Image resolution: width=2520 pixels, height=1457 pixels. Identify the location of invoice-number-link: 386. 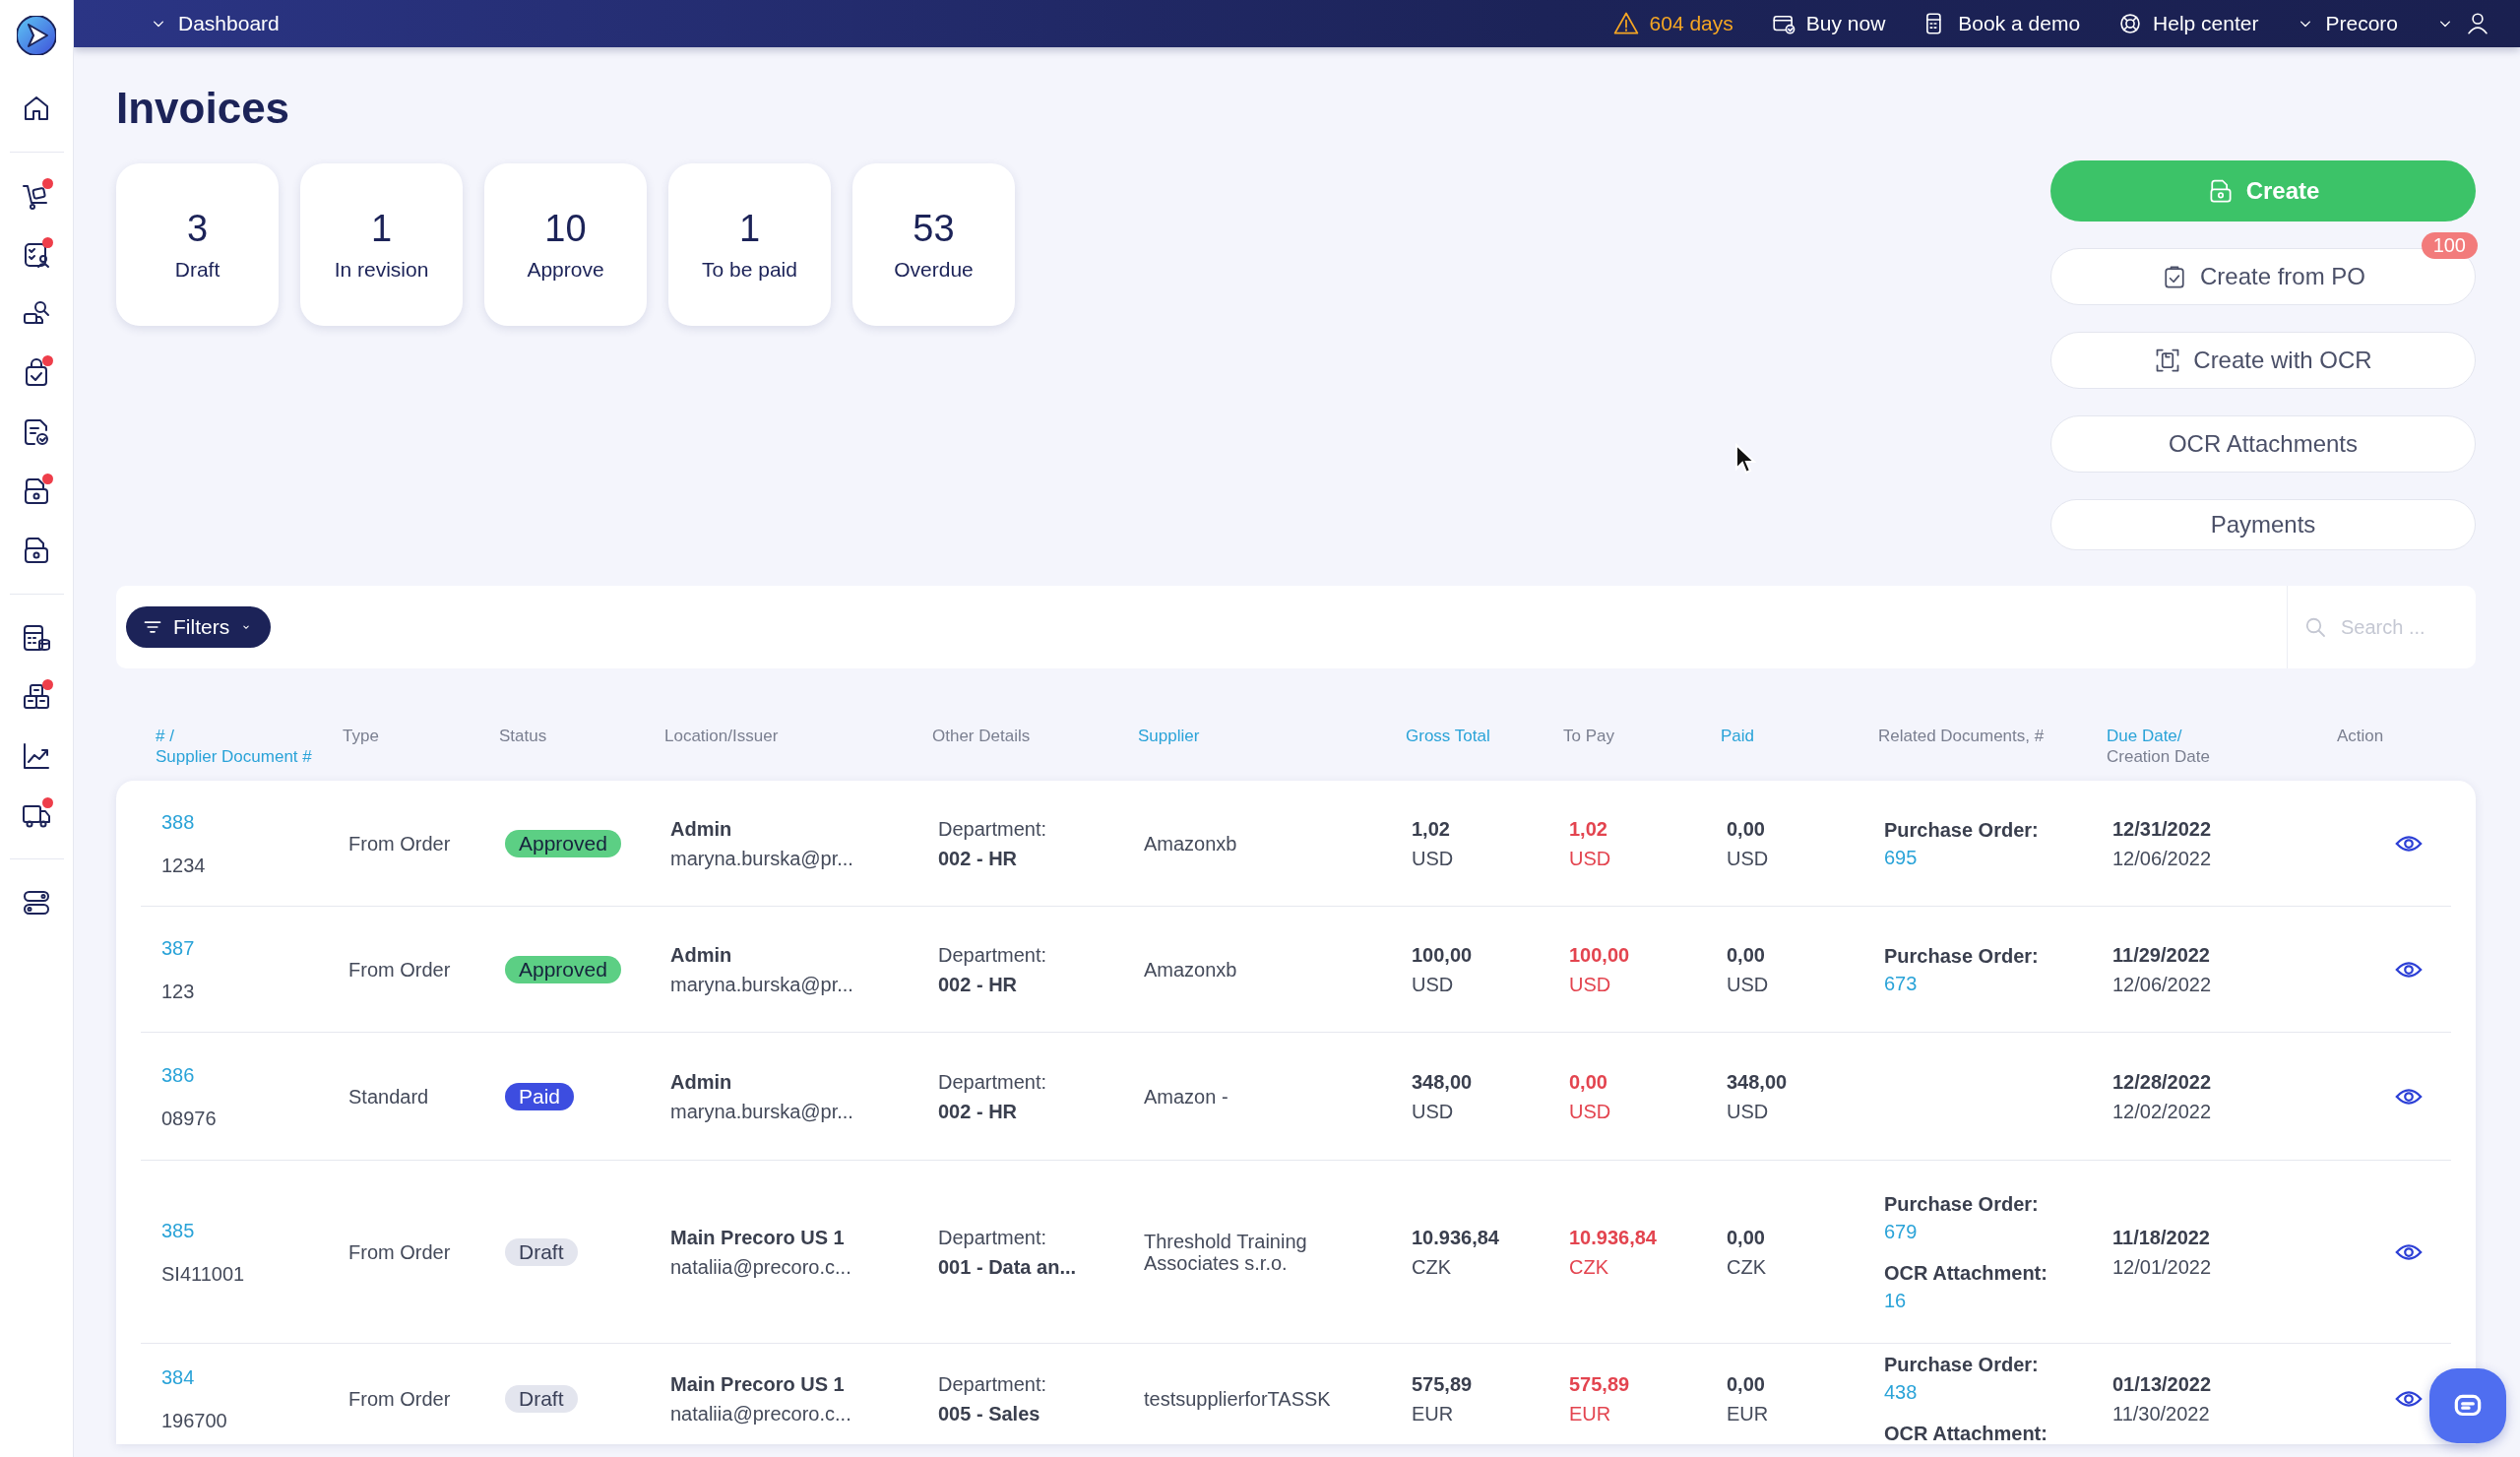
(252, 1074).